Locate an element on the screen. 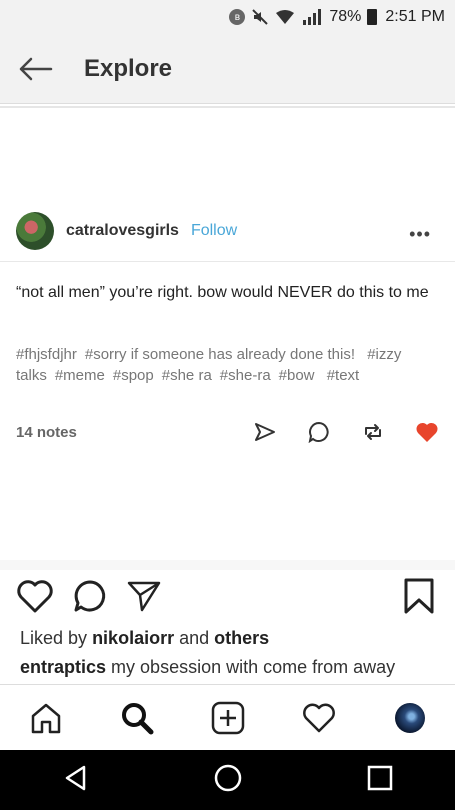 This screenshot has width=455, height=810. caption-text: my obsession with come from away is located at coordinates (253, 667).